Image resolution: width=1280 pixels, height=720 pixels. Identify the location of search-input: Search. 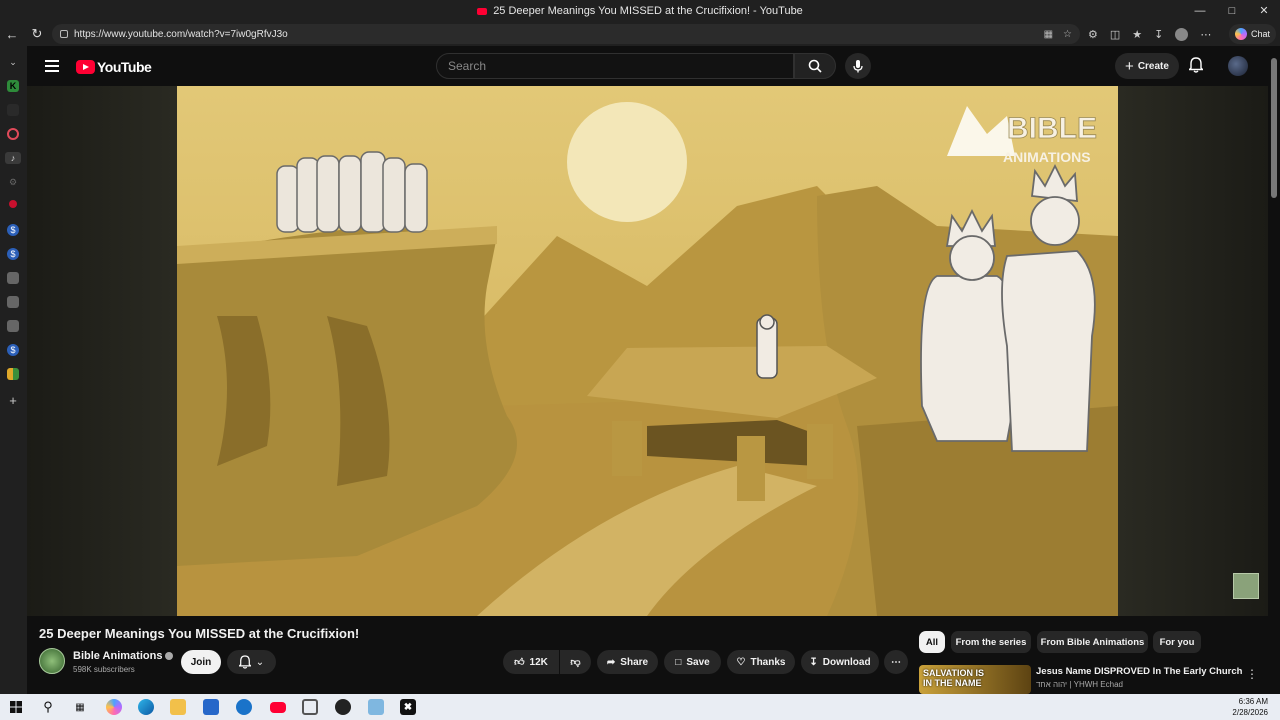
(615, 66).